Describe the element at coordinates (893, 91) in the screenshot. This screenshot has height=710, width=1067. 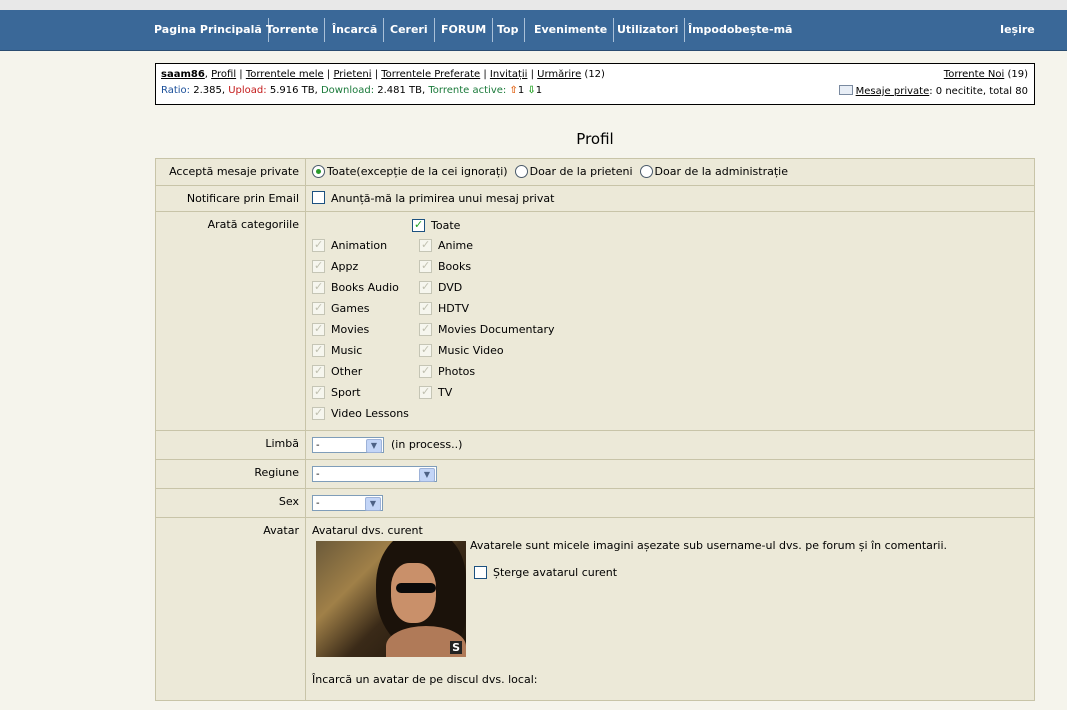
I see `private-messages-link: Mesaje private` at that location.